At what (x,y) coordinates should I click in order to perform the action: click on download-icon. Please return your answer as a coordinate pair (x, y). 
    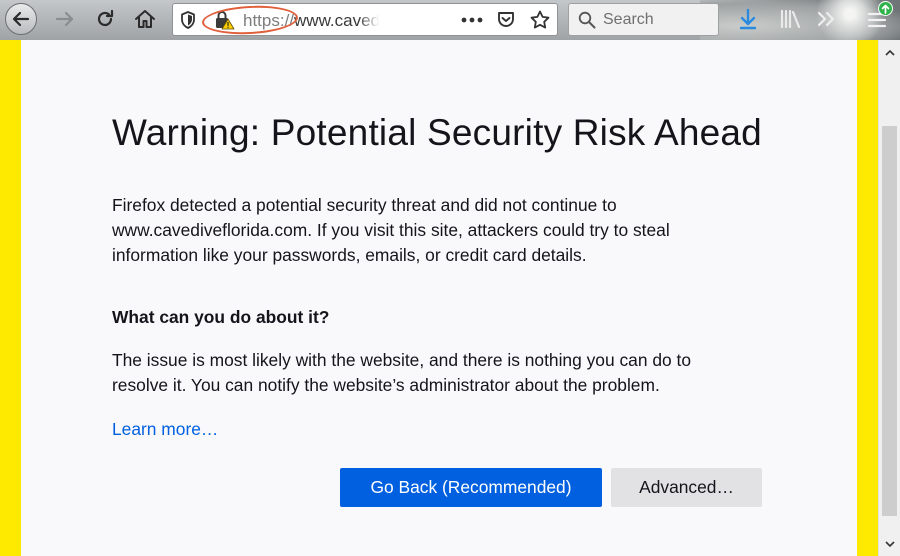
    Looking at the image, I should click on (748, 19).